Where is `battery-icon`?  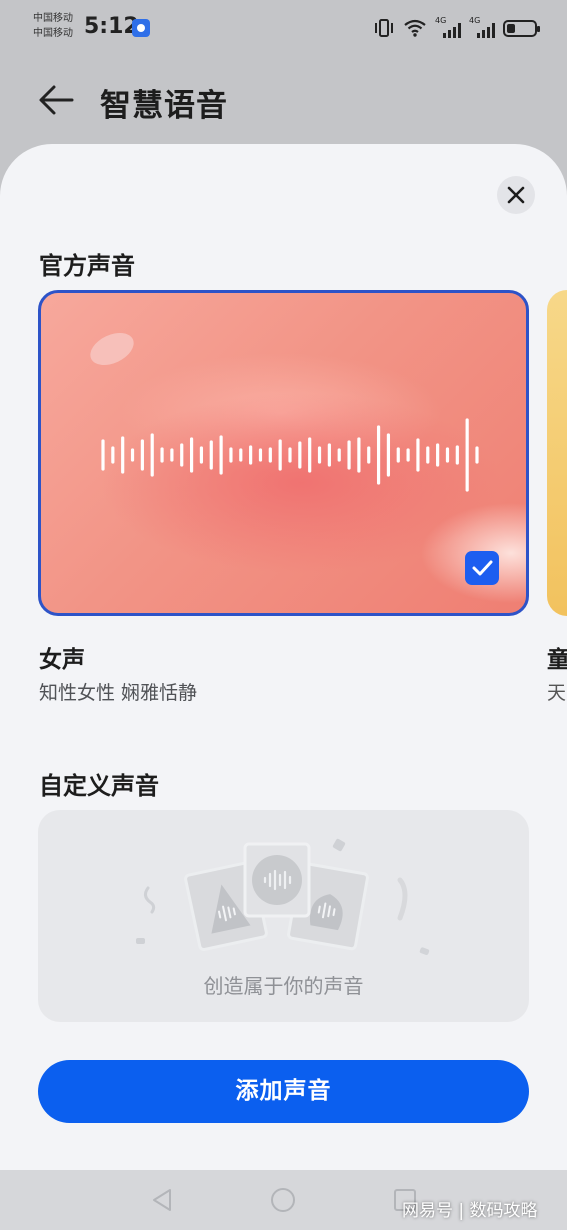
battery-icon is located at coordinates (521, 28).